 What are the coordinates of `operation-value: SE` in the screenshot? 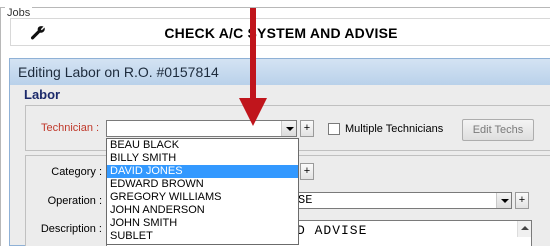 It's located at (305, 200).